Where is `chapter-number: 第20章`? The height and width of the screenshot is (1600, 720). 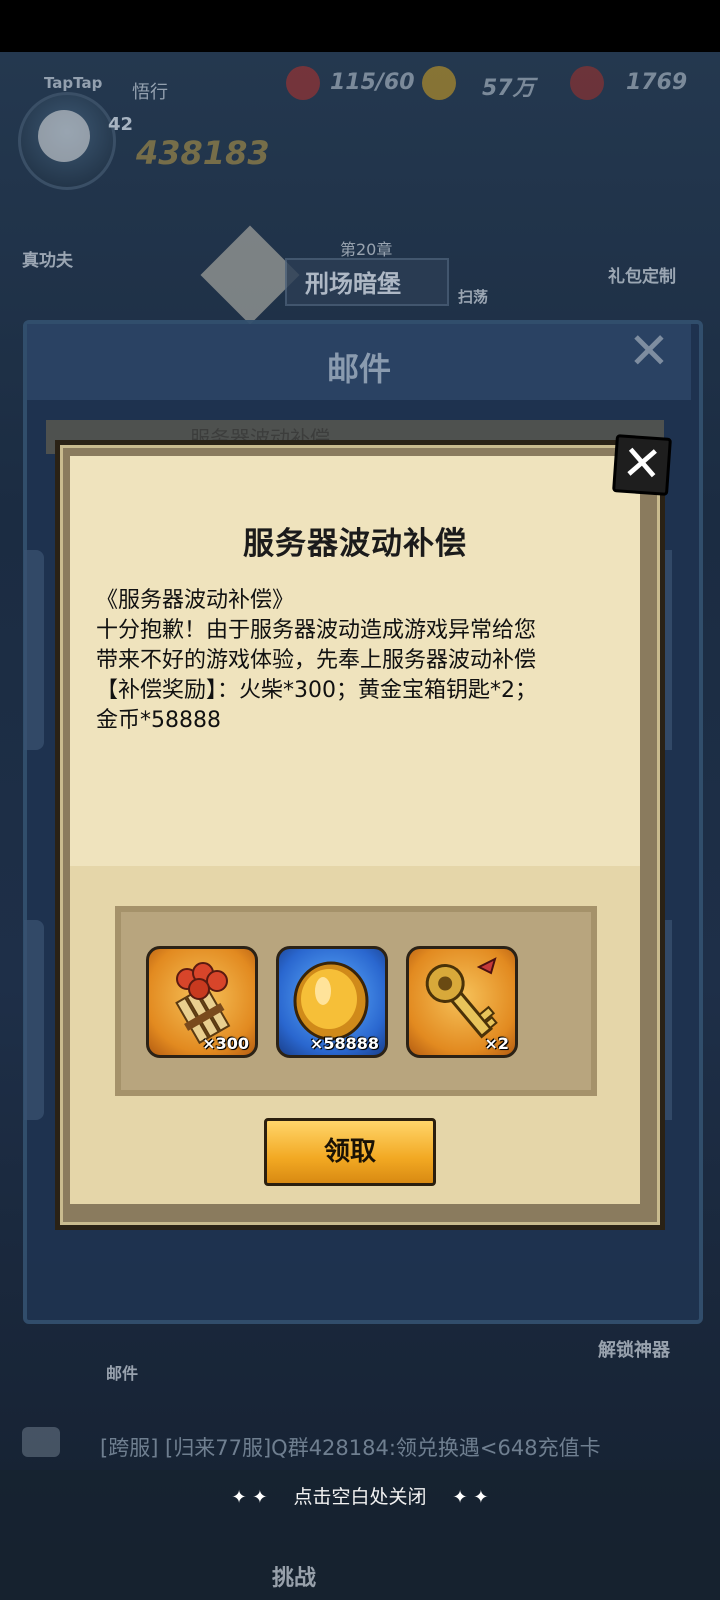 chapter-number: 第20章 is located at coordinates (366, 249).